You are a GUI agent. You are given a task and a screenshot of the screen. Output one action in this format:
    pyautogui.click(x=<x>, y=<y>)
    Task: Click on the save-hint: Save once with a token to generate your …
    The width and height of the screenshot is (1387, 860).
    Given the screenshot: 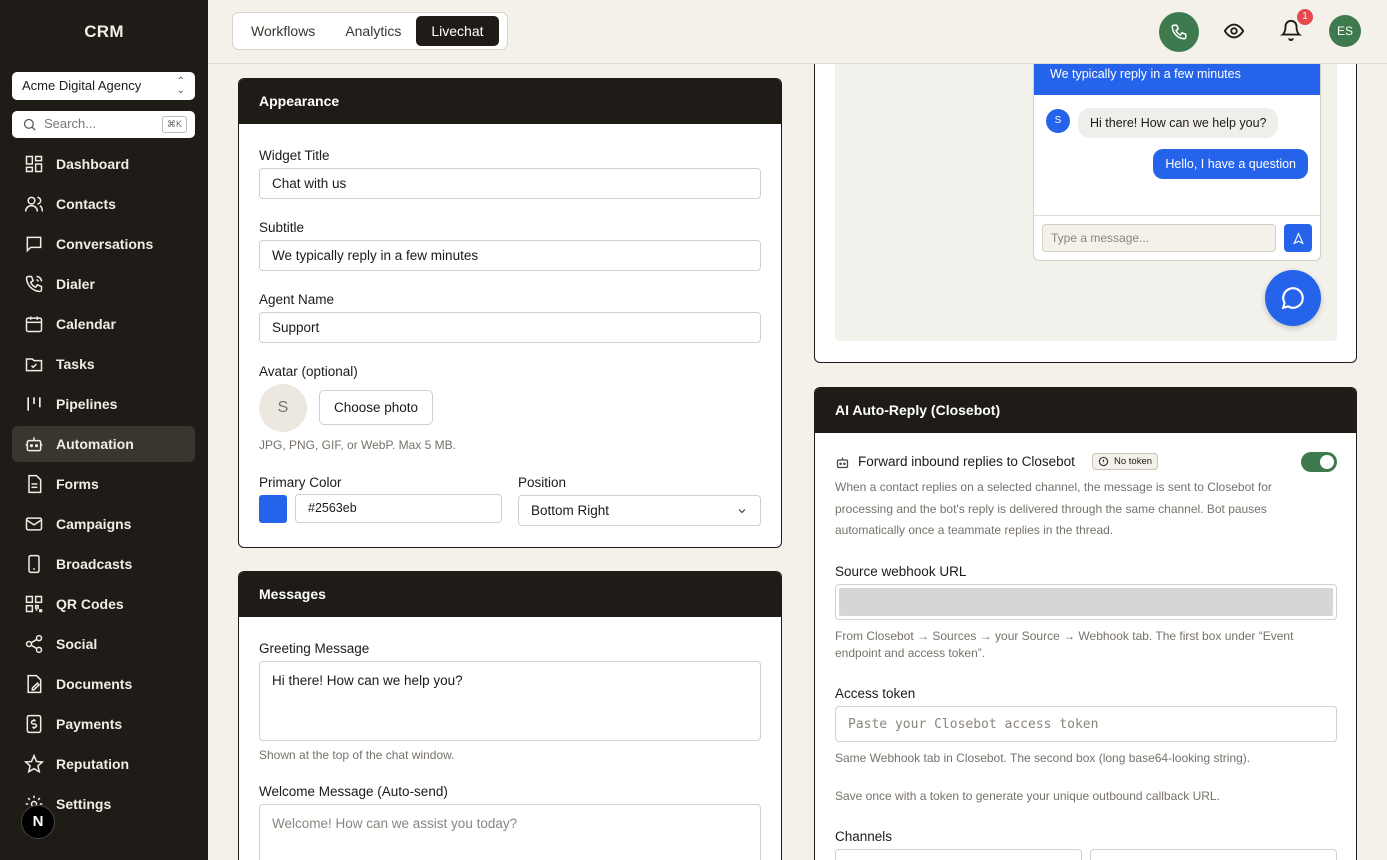 What is the action you would take?
    pyautogui.click(x=1027, y=796)
    